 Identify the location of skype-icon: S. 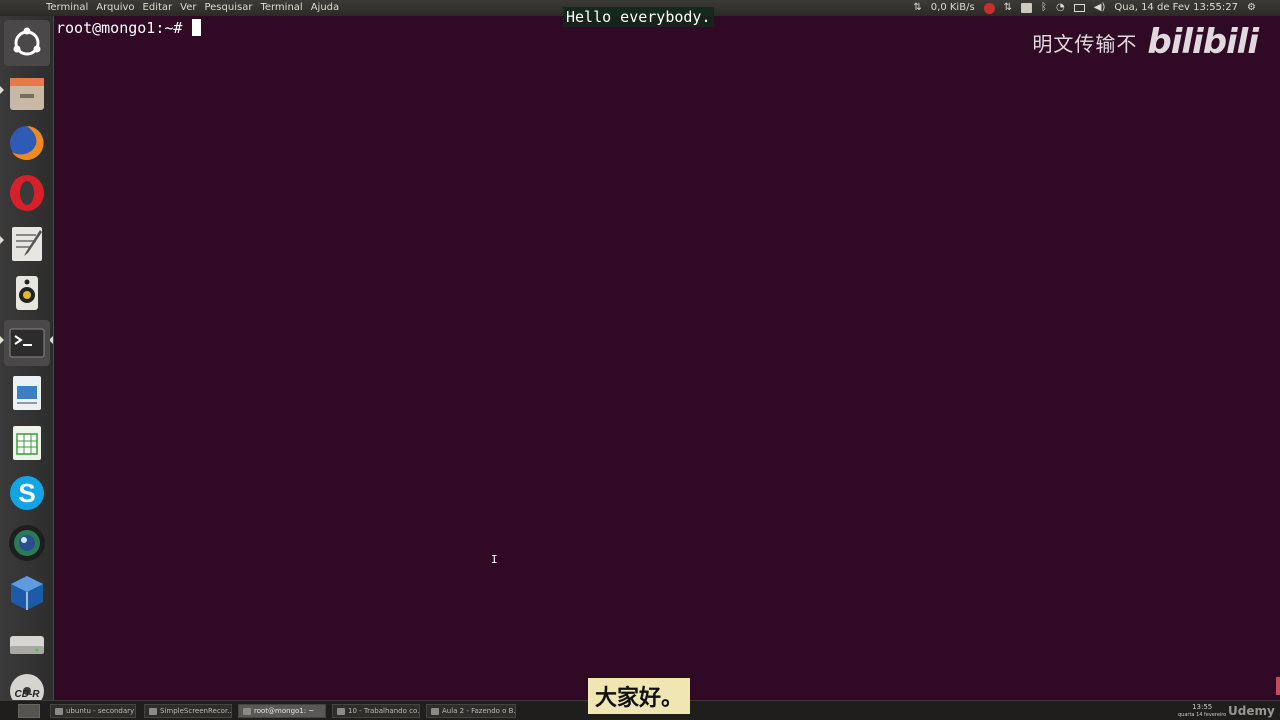
(27, 493).